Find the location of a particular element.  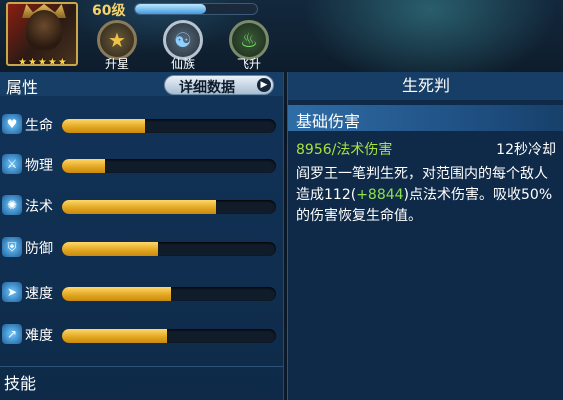

stat-label: 物理 is located at coordinates (39, 166).